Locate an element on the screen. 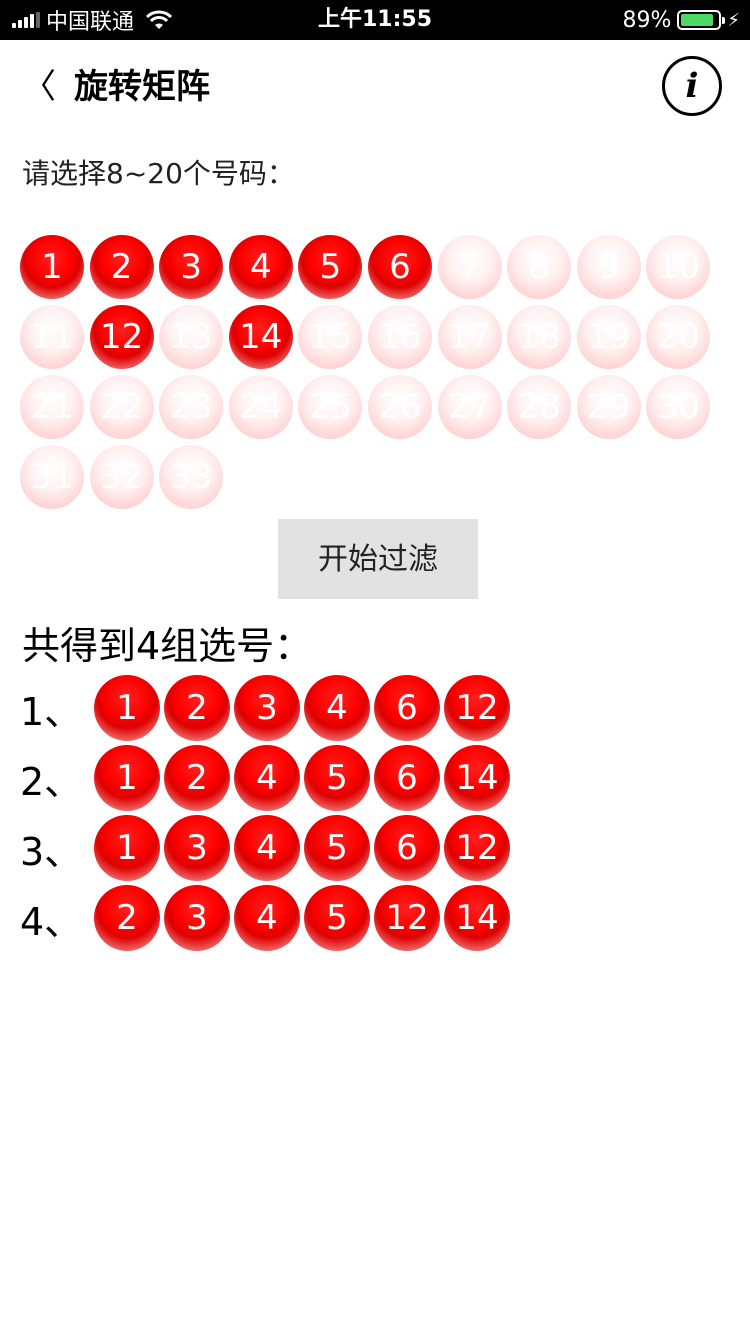  back-button: 〈 is located at coordinates (42, 87).